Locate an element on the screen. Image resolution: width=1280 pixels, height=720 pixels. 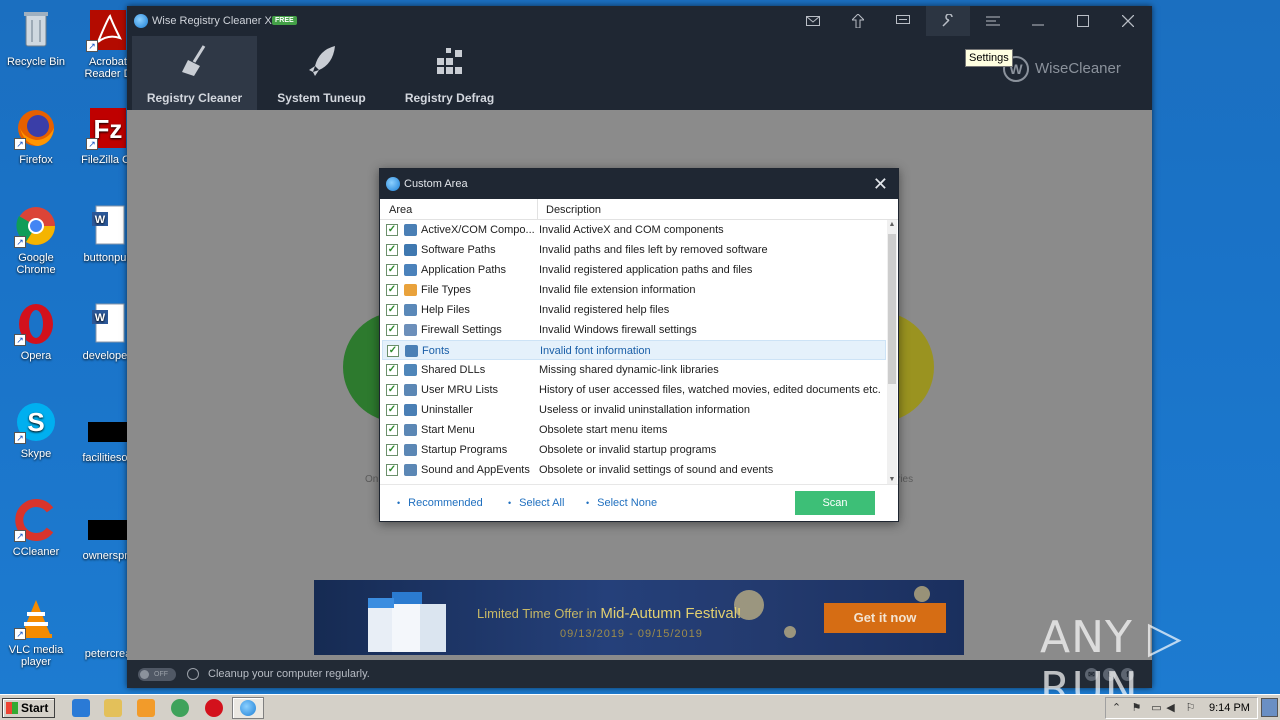
area-row: ✓ Fonts Invalid font information is located at coordinates (634, 350).